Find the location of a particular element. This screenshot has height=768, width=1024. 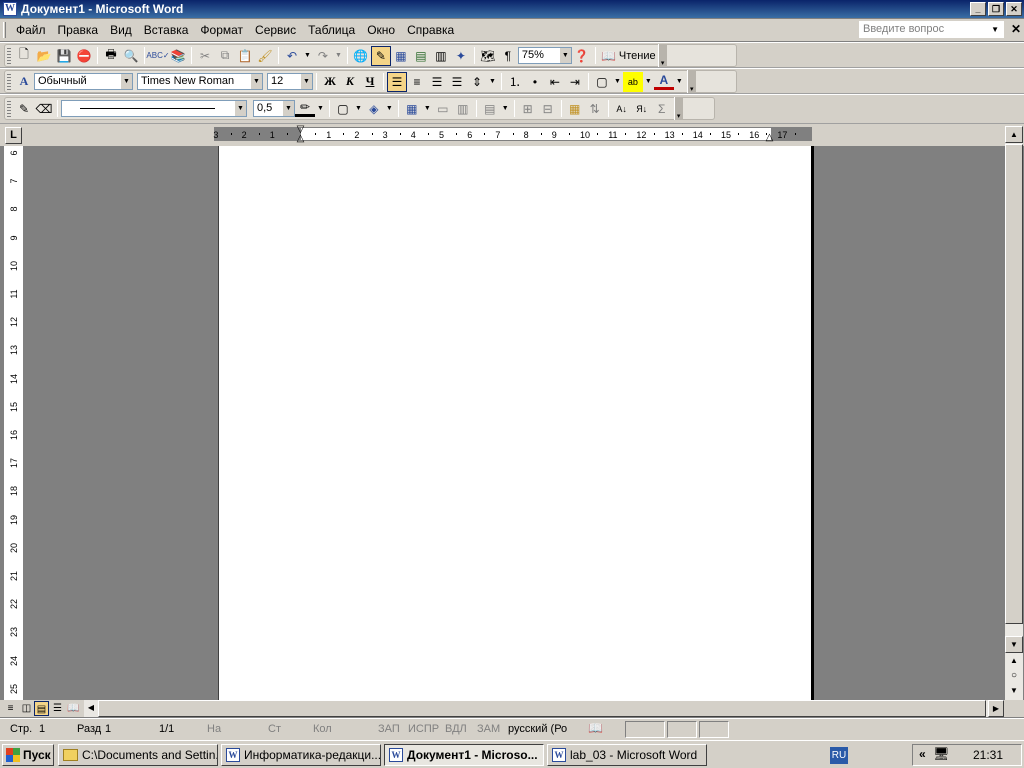

reading-button: Чтение is located at coordinates (637, 56).